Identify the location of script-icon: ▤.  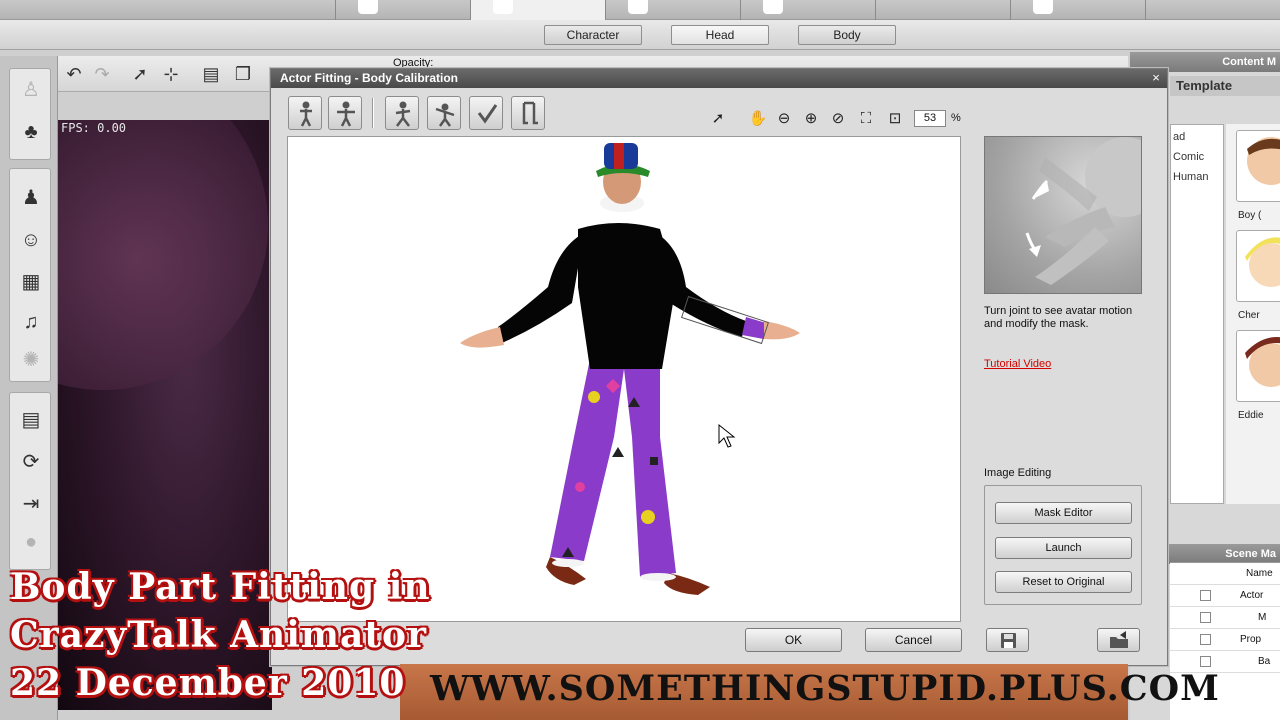
(31, 420).